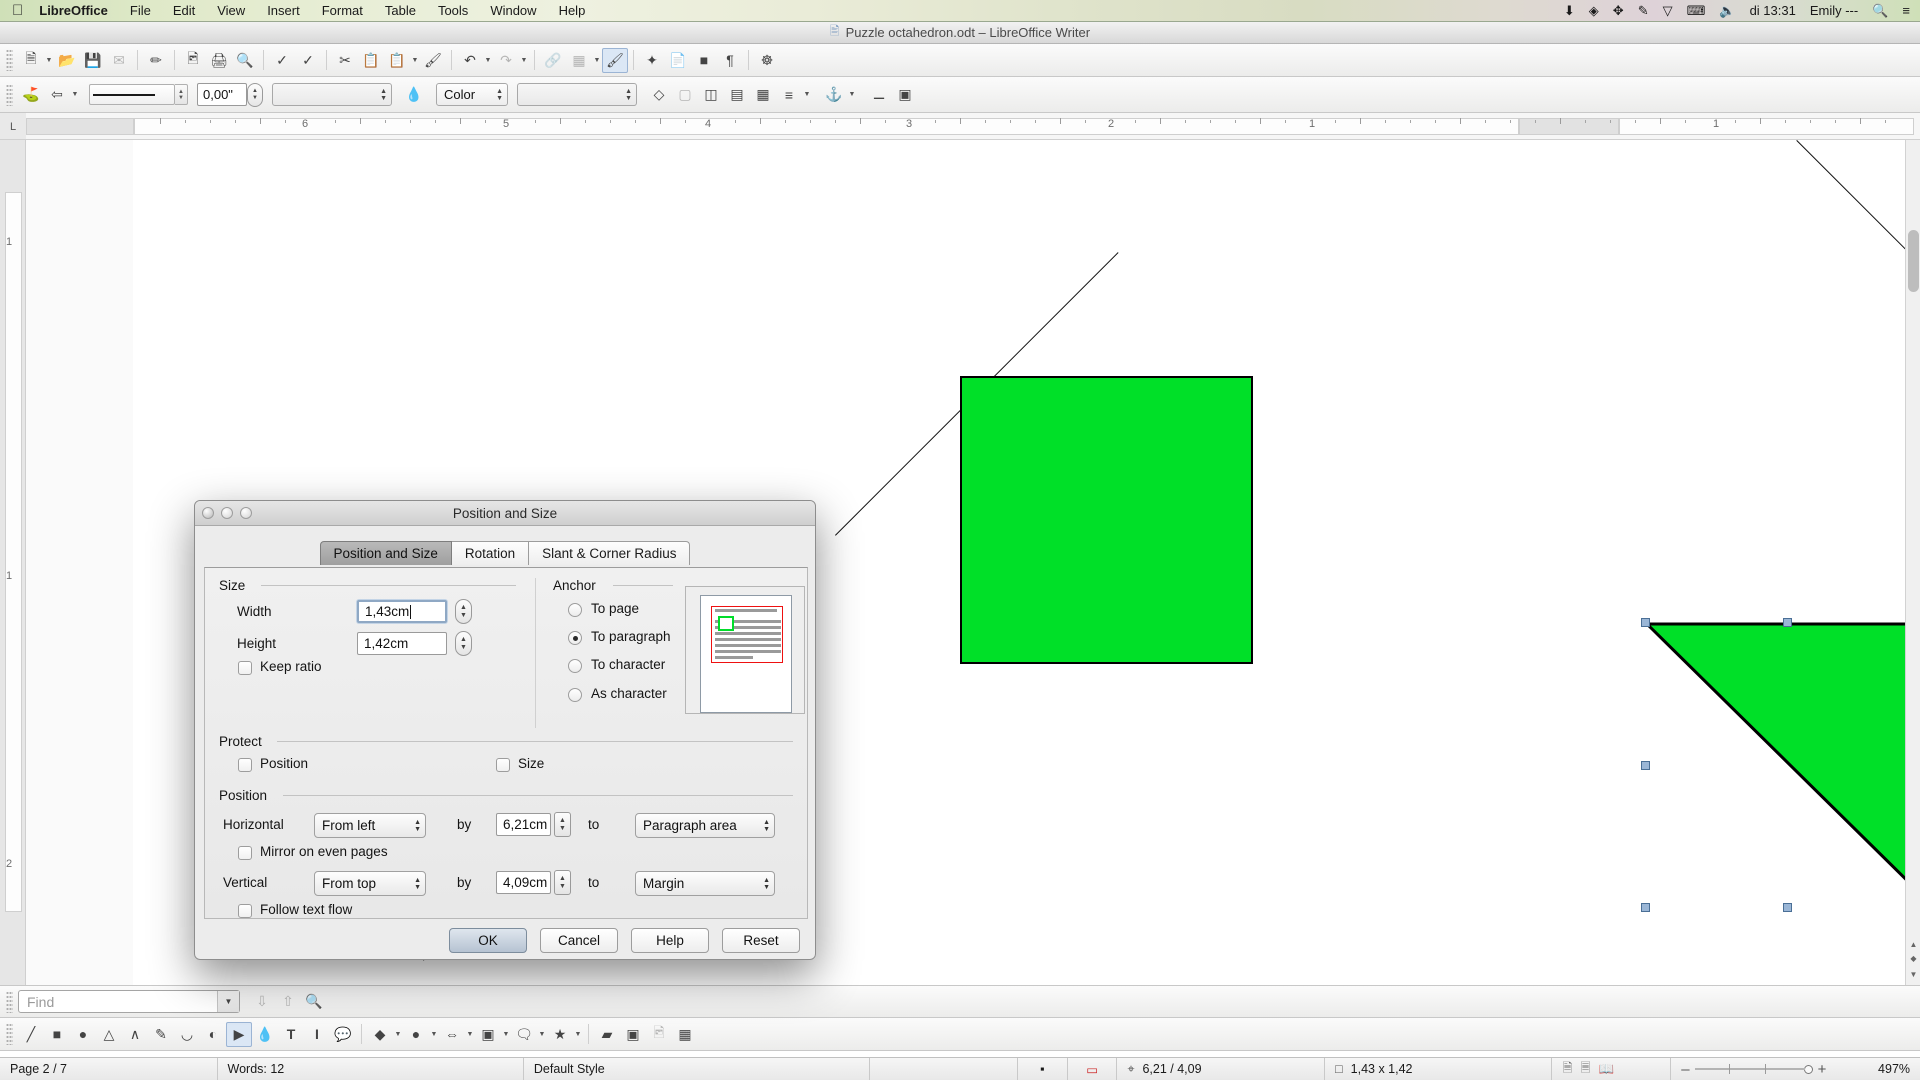 The image size is (1920, 1080). Describe the element at coordinates (1782, 764) in the screenshot. I see `green-triangle-shape` at that location.